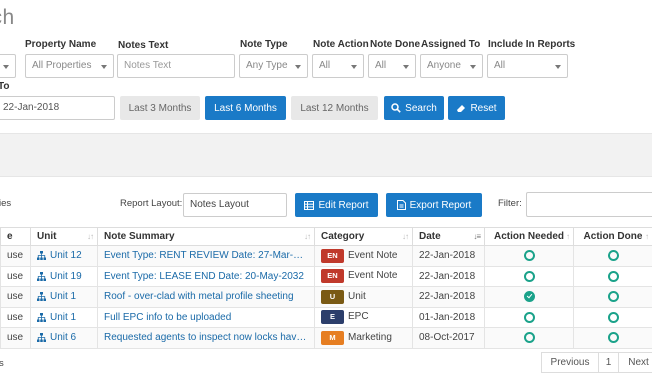  What do you see at coordinates (64, 338) in the screenshot?
I see `cell-unit: Unit 6` at bounding box center [64, 338].